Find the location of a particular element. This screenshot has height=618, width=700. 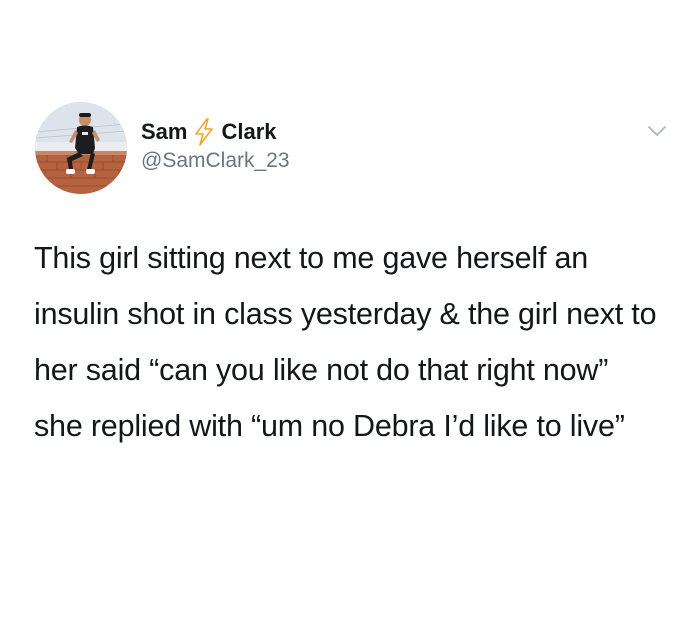

chevron-down-icon is located at coordinates (657, 131).